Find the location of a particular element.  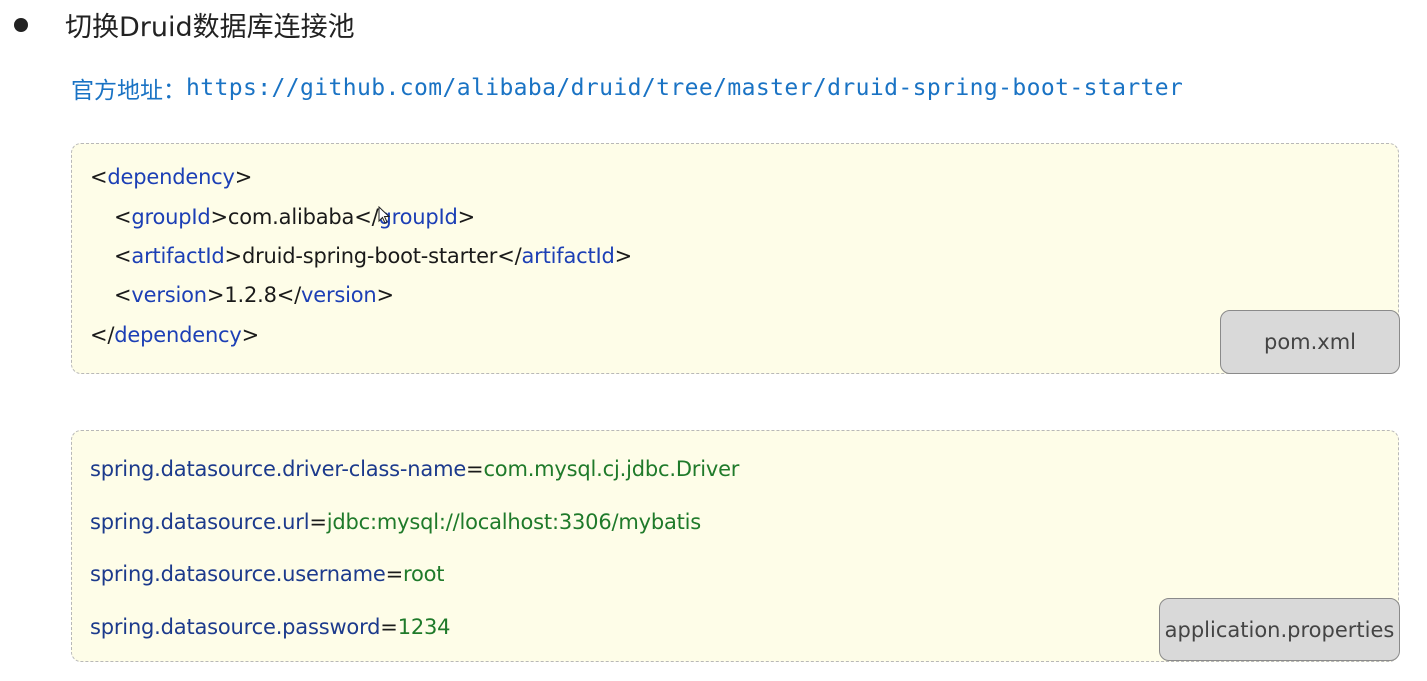

section-heading: 切换Druid数据库连接池 is located at coordinates (184, 24).